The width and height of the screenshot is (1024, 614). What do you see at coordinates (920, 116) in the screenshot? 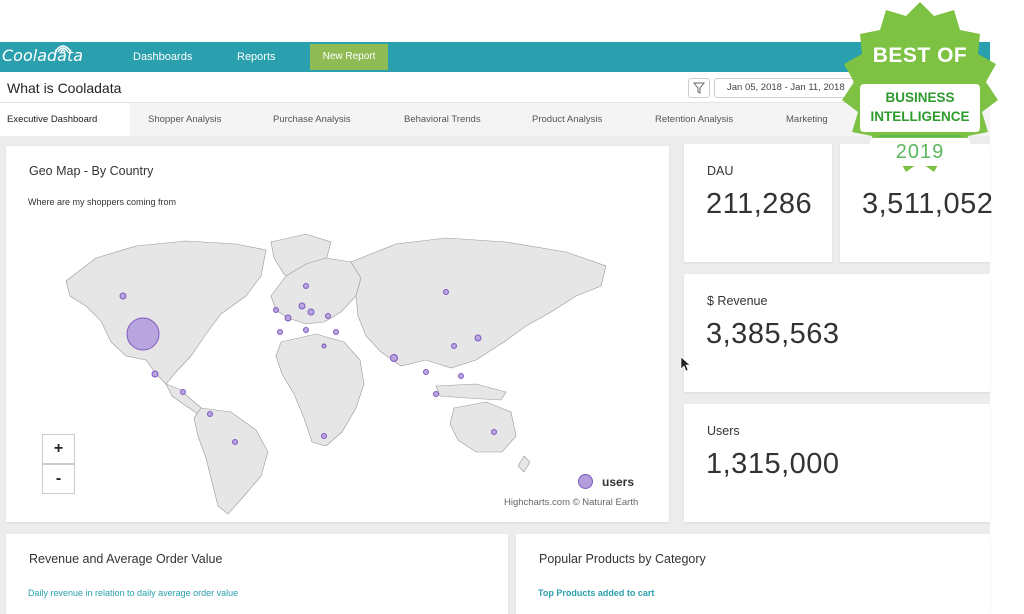
I see `badge-line-intelligence: INTELLIGENCE` at bounding box center [920, 116].